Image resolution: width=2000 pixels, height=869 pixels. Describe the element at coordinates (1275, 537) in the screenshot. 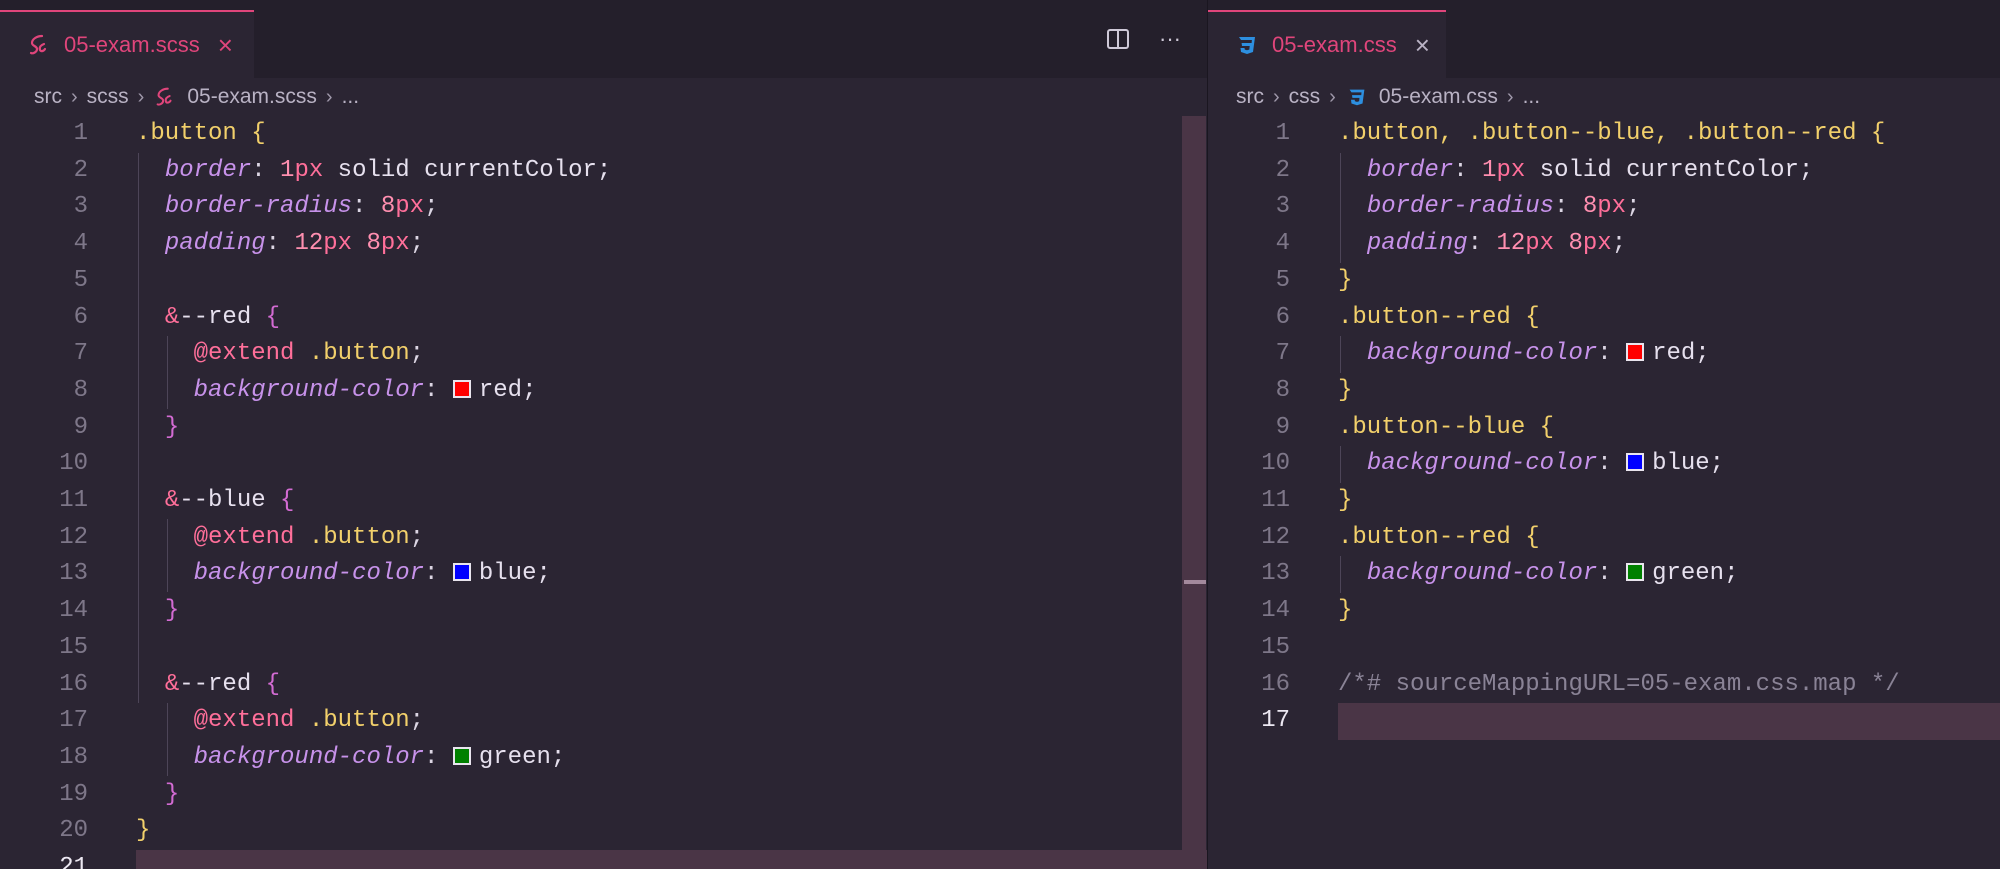

I see `line-number: 12` at that location.